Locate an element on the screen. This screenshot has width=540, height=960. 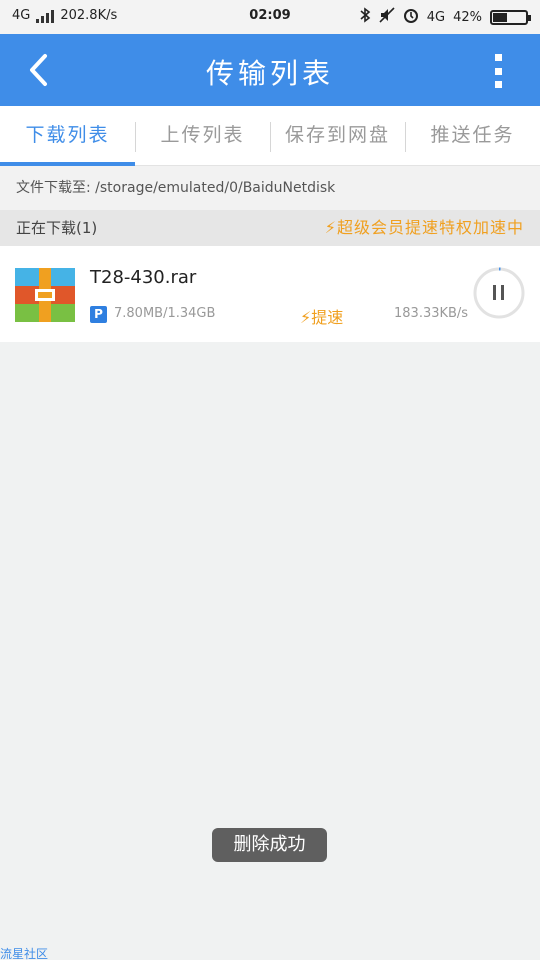
download-progress: 7.80MB/1.34GB is located at coordinates (165, 313).